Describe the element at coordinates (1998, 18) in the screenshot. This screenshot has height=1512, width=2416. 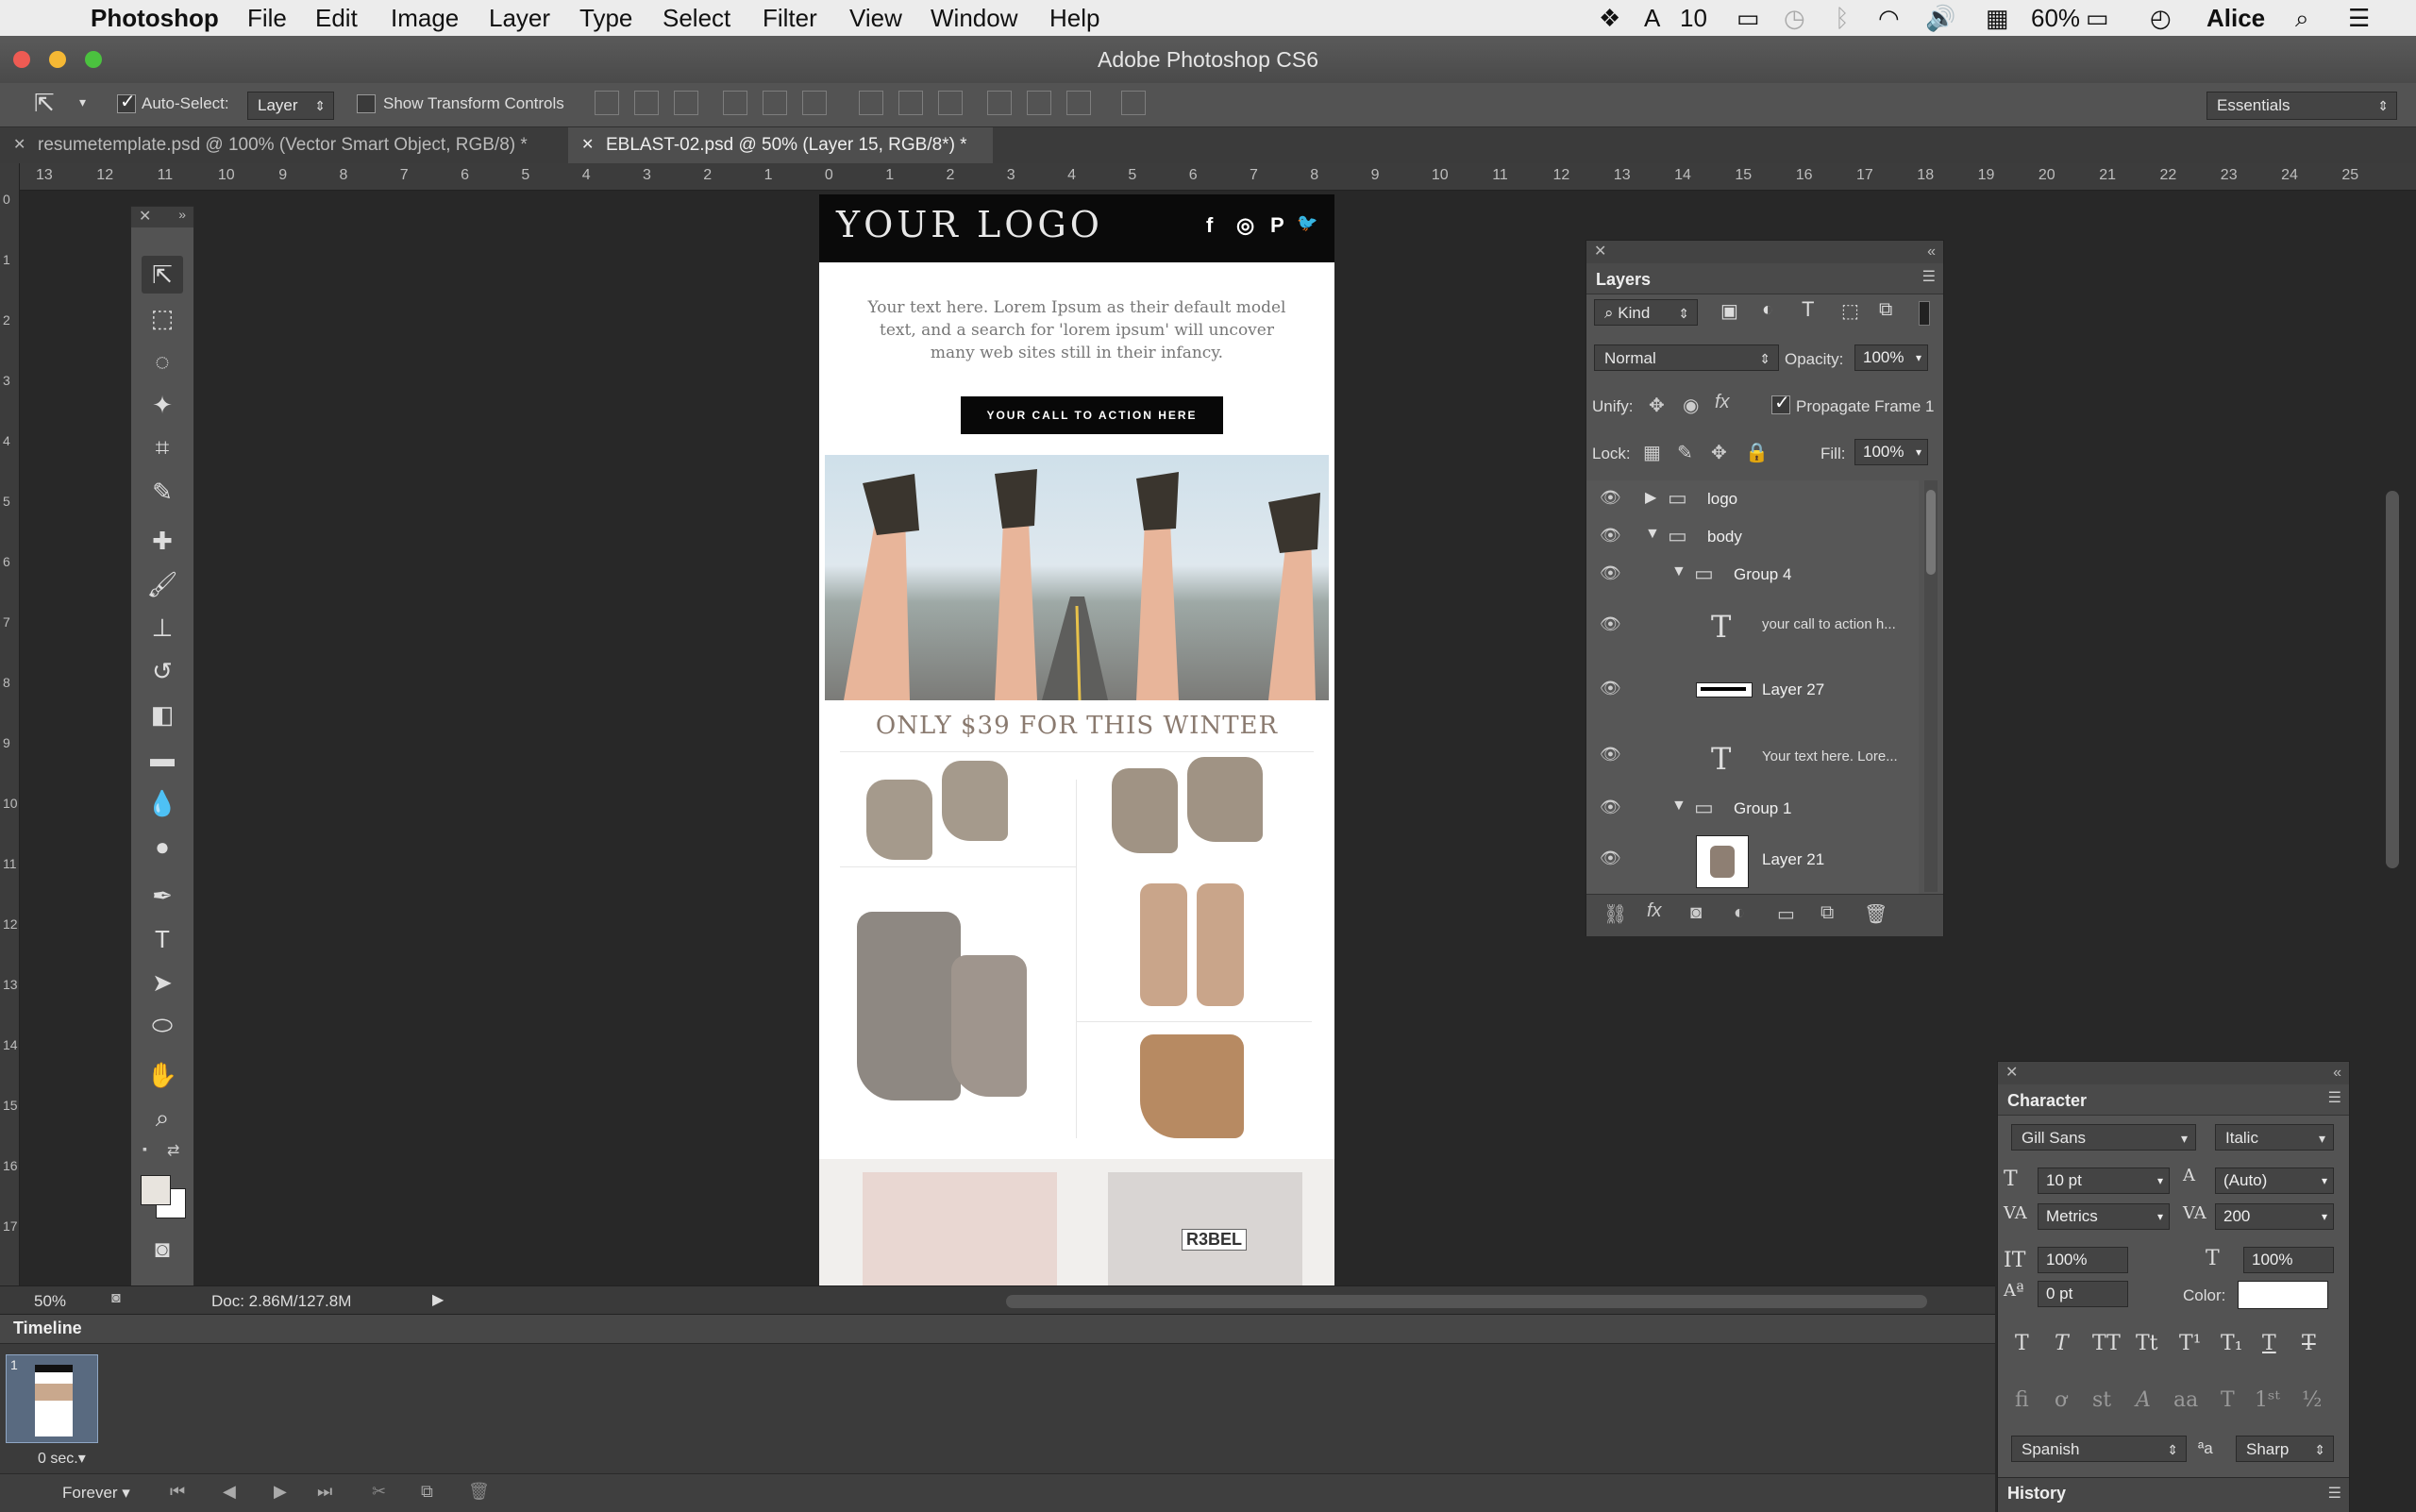
I see `flag-icon: ▦` at that location.